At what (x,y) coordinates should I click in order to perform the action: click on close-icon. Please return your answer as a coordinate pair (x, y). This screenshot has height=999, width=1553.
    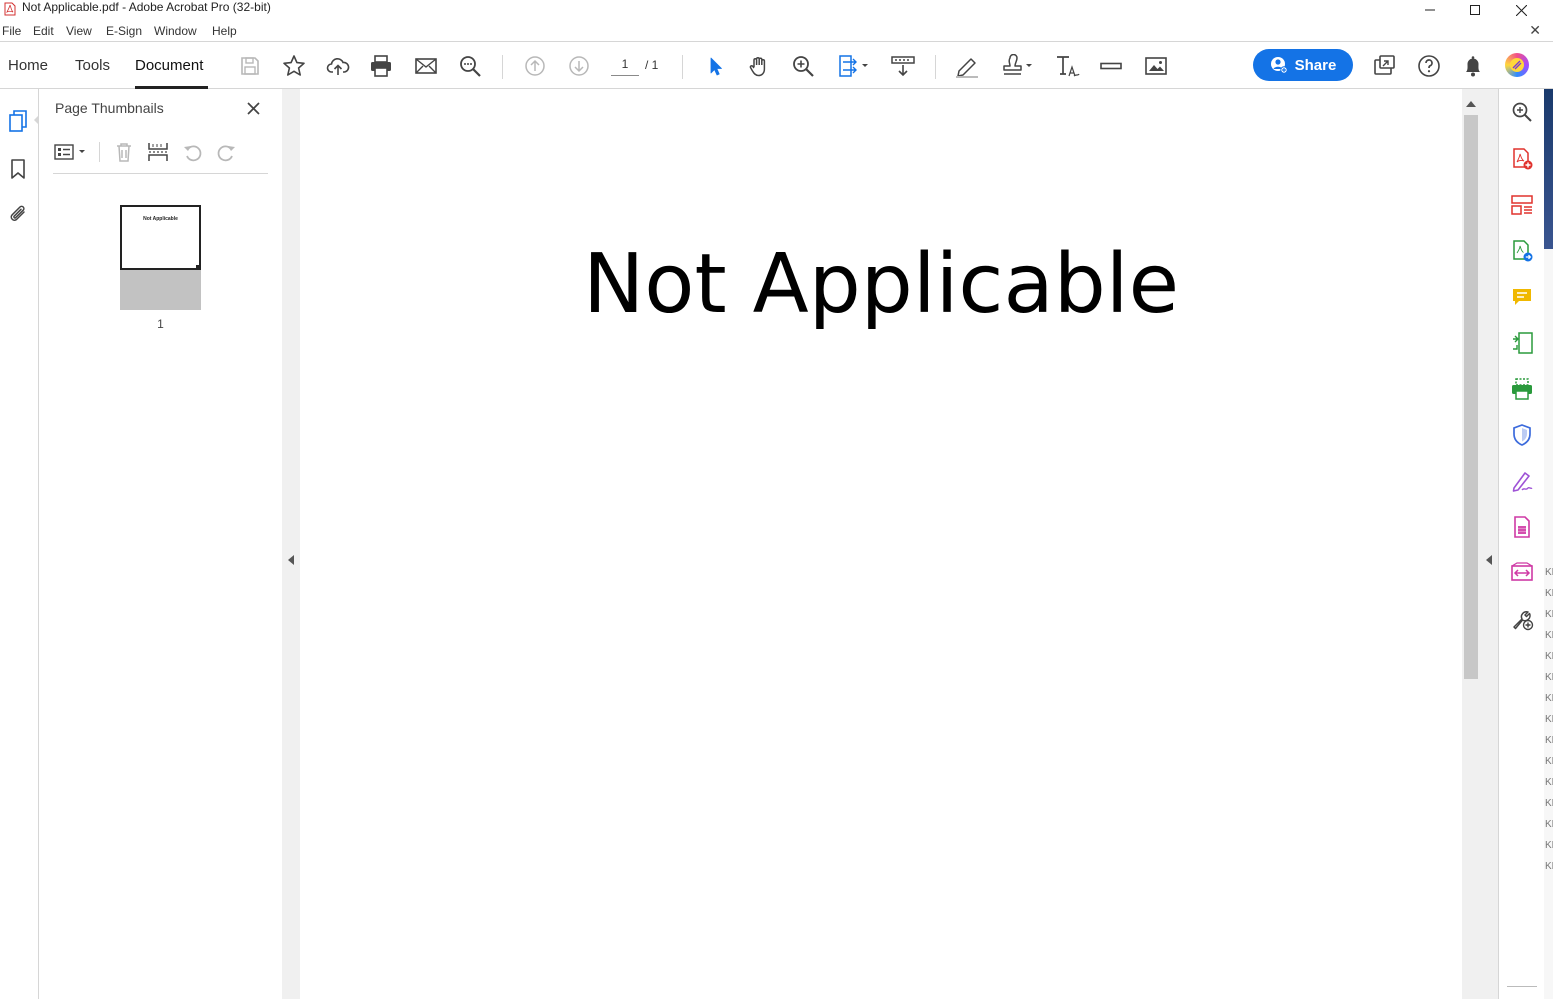
    Looking at the image, I should click on (253, 108).